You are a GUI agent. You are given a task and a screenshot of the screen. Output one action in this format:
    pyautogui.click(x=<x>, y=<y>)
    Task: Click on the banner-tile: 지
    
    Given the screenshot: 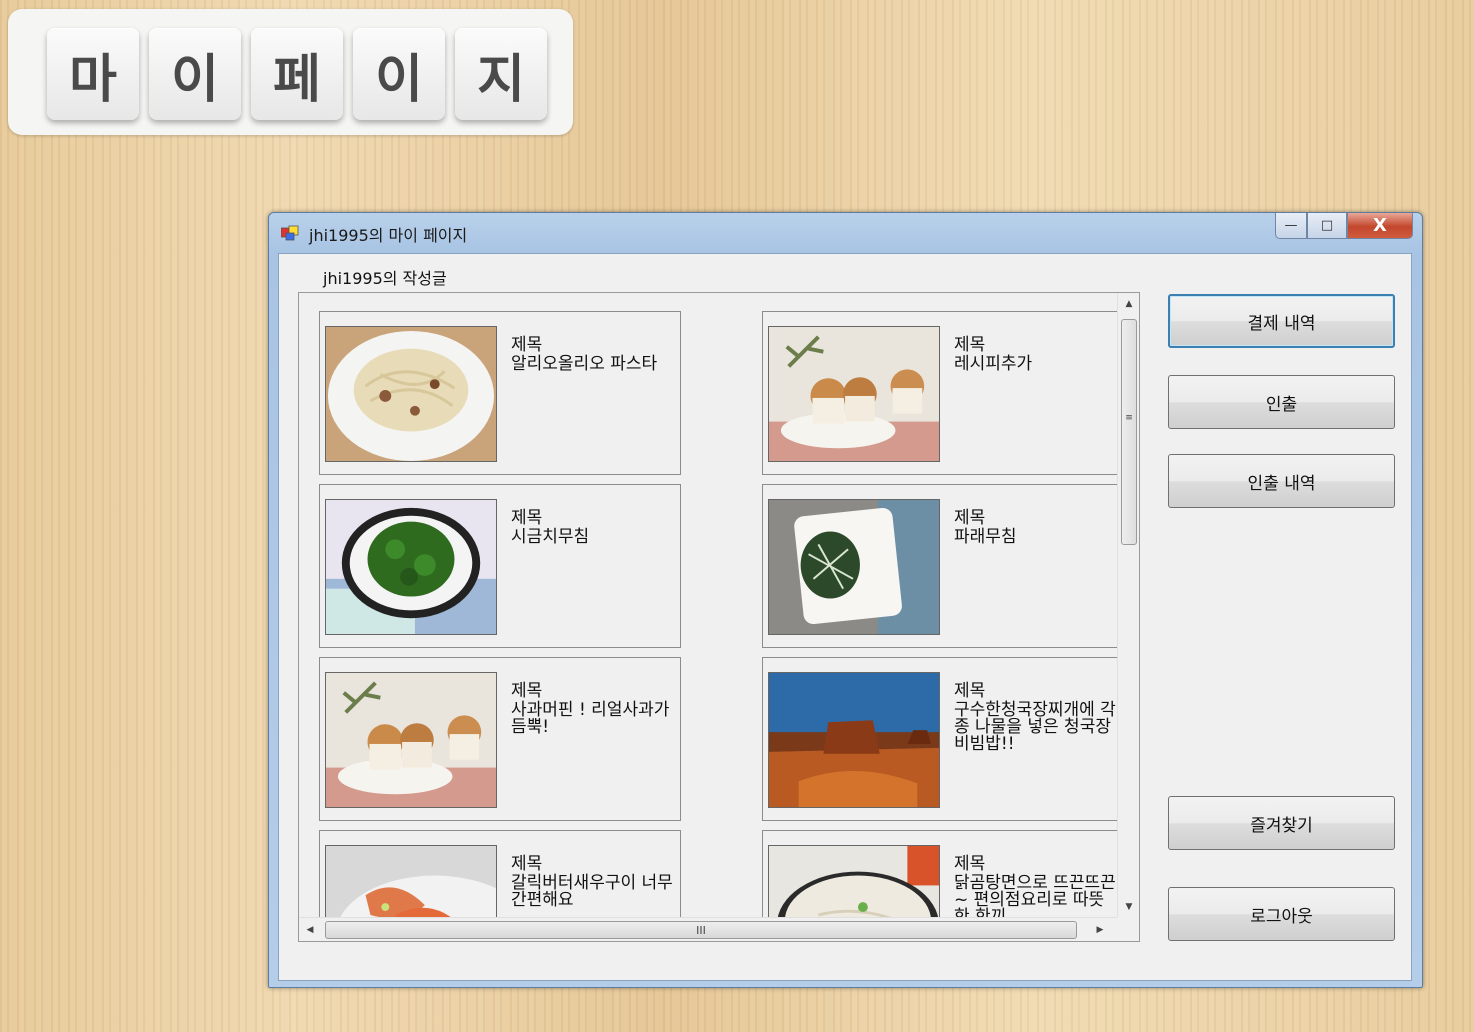 What is the action you would take?
    pyautogui.click(x=501, y=74)
    